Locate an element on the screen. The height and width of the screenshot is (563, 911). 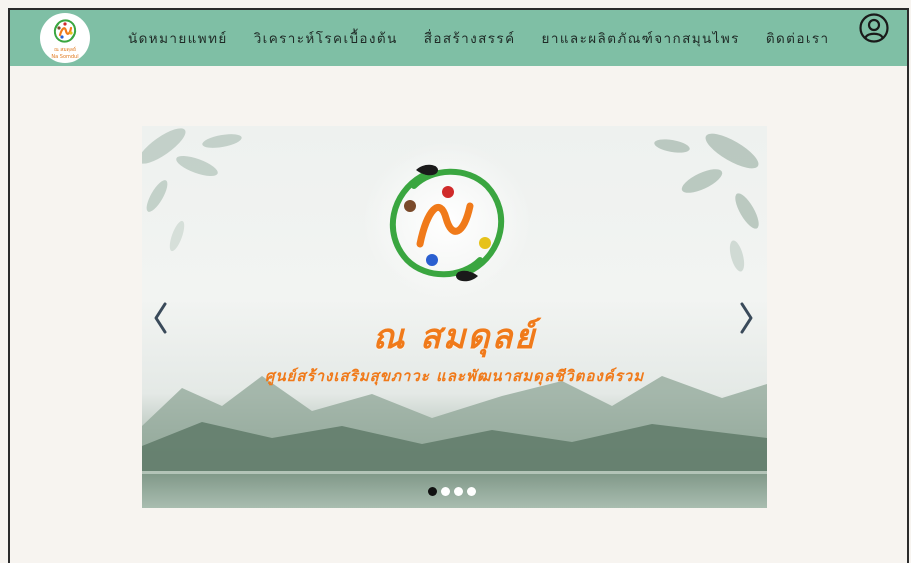
slide-title: ณ สมดุลย์ is located at coordinates (454, 337).